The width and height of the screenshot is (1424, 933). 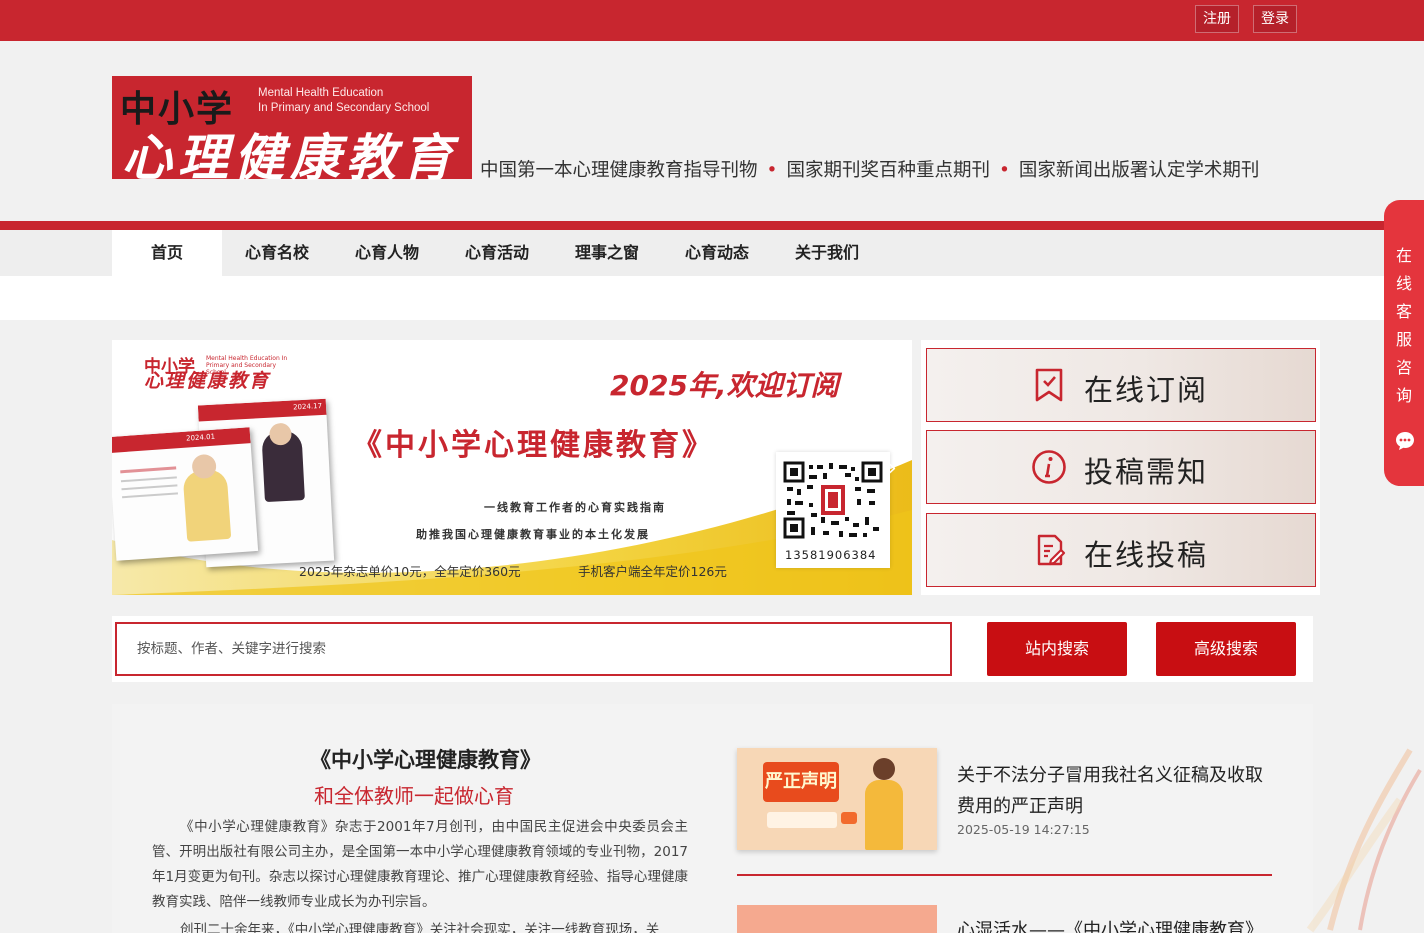 I want to click on banner-title: 《中小学心理健康教育》, so click(x=533, y=445).